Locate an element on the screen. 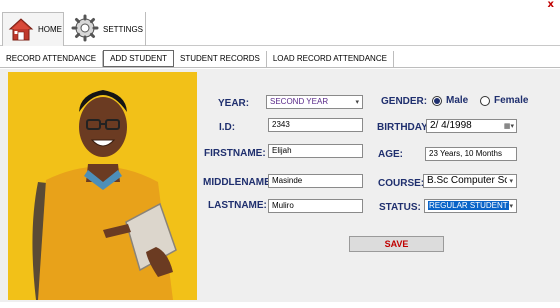  status-select: REGULAR STUDENT ▾ is located at coordinates (470, 206).